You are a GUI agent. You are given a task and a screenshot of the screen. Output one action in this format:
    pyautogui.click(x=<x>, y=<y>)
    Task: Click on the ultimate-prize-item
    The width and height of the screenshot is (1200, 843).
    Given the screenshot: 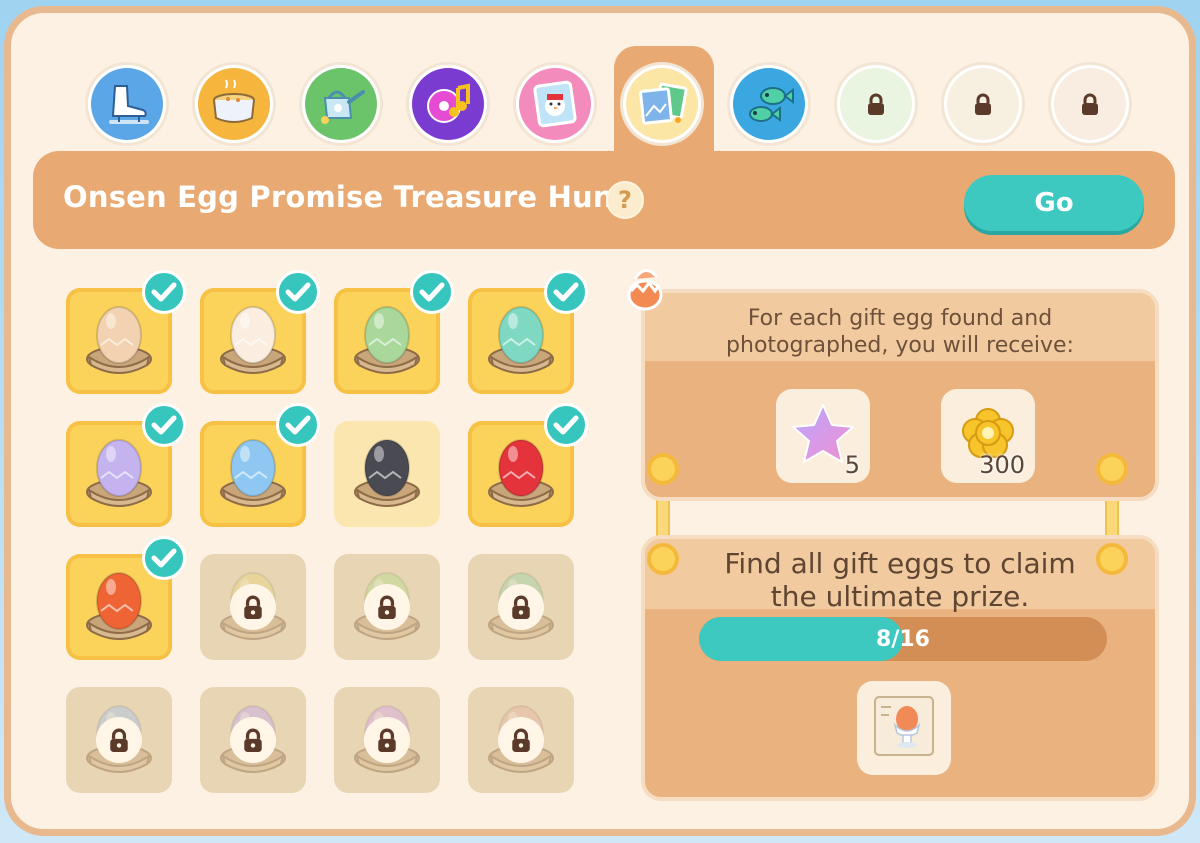 What is the action you would take?
    pyautogui.click(x=904, y=728)
    